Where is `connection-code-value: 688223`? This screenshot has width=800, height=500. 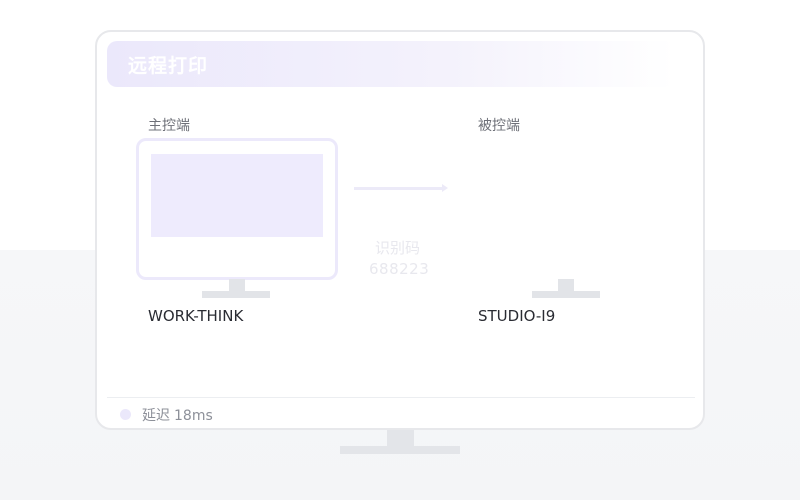
connection-code-value: 688223 is located at coordinates (399, 269).